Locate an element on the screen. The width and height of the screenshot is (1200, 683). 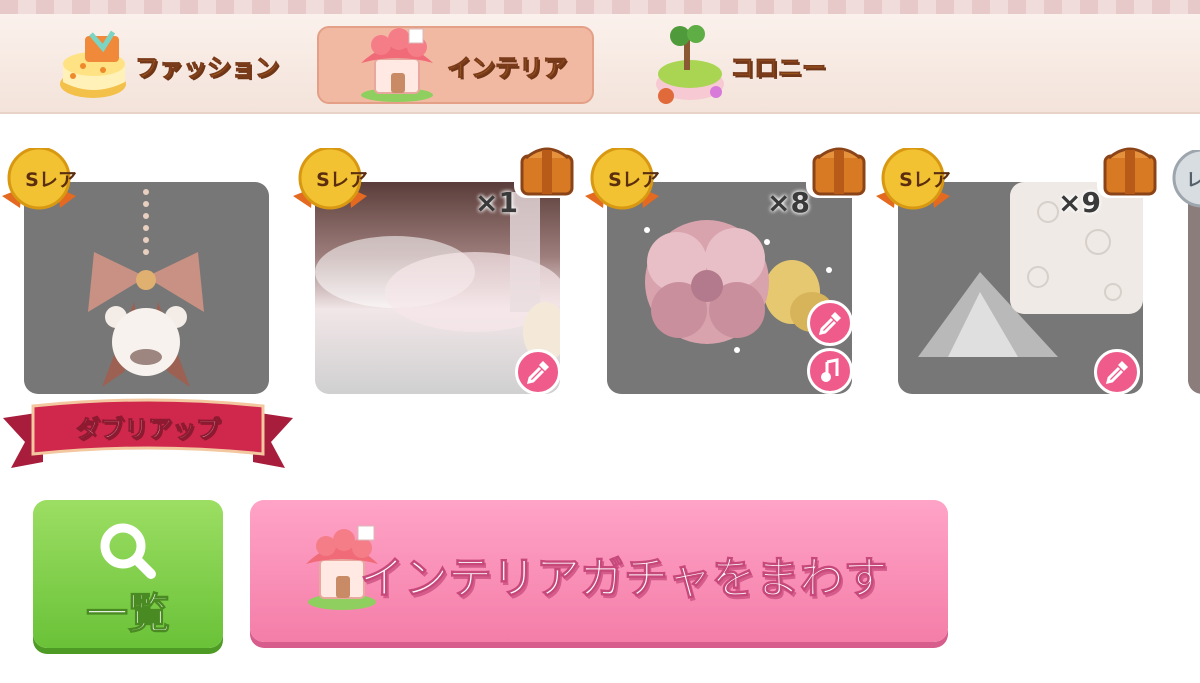
gacha-item-card-partial is located at coordinates (1194, 288).